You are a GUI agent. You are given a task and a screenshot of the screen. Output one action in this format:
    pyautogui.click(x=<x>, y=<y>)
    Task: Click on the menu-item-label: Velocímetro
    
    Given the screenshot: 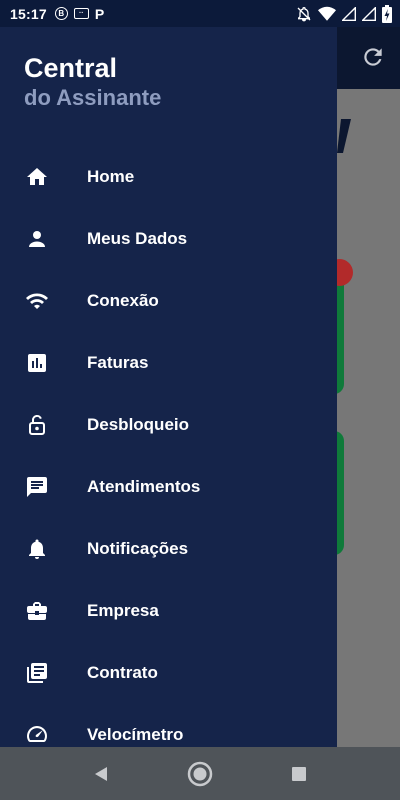 What is the action you would take?
    pyautogui.click(x=135, y=734)
    